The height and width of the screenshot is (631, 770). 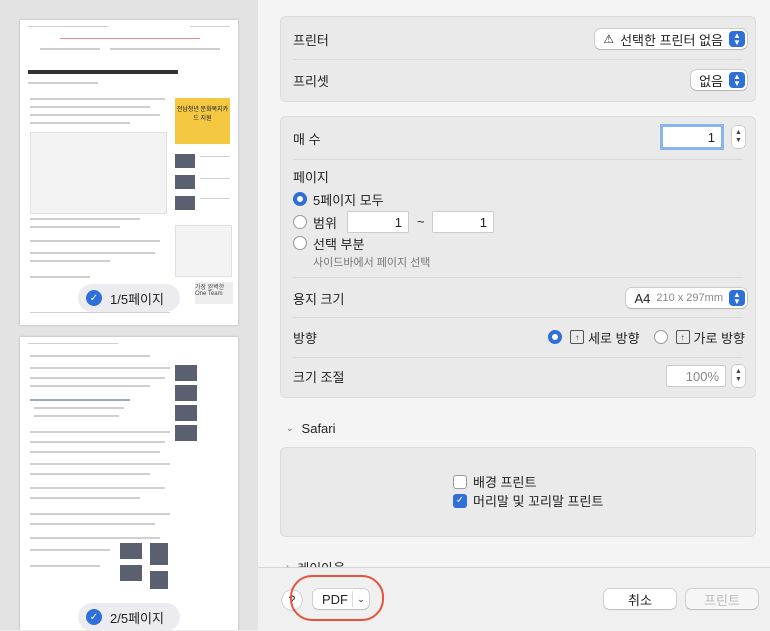 I want to click on safari-title: Safari, so click(x=318, y=428).